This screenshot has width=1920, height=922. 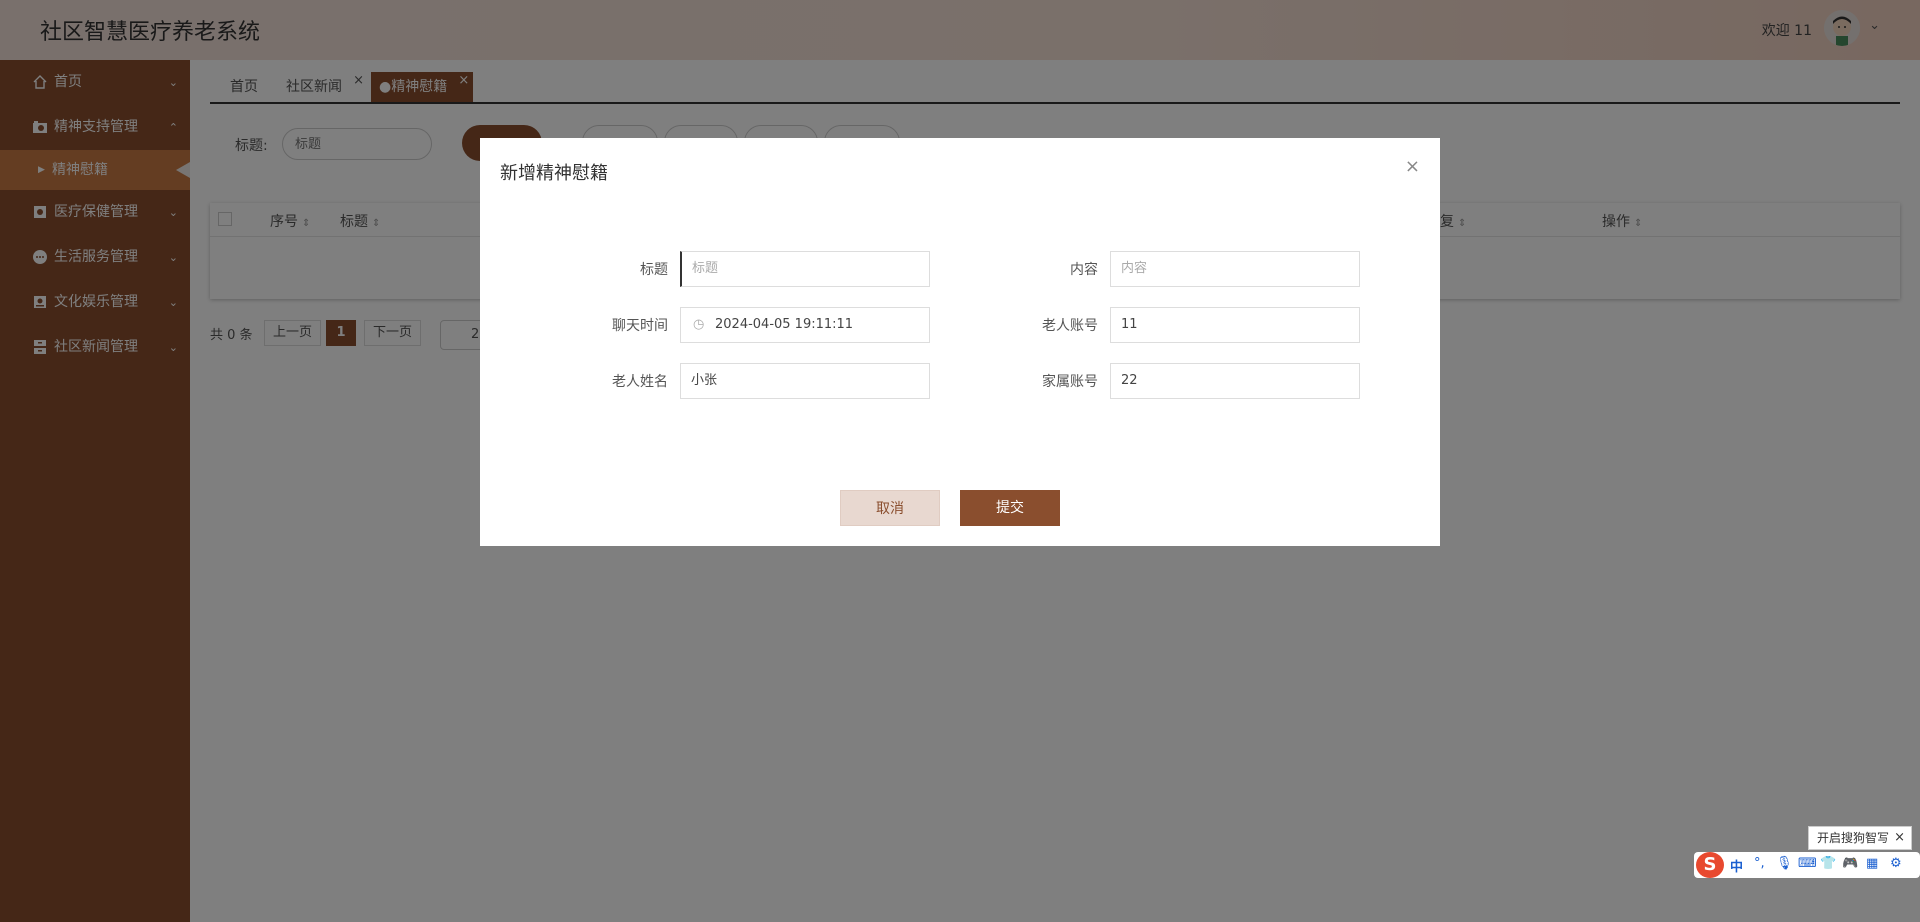 What do you see at coordinates (1828, 863) in the screenshot?
I see `skin-icon: 👕` at bounding box center [1828, 863].